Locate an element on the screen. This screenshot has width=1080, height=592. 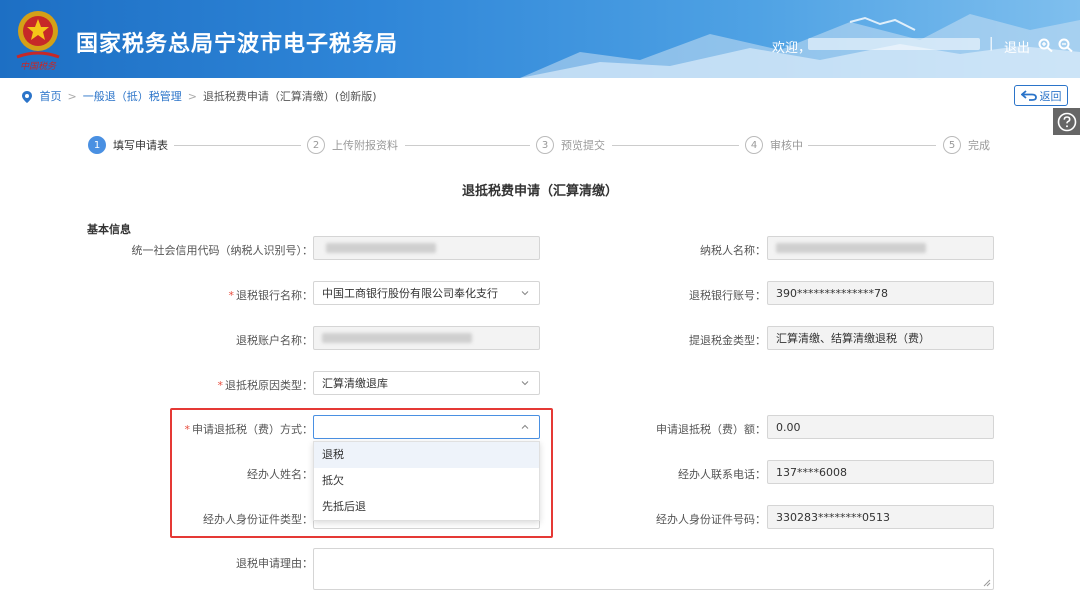
reason-type-select: 汇算清缴退库 is located at coordinates (426, 383).